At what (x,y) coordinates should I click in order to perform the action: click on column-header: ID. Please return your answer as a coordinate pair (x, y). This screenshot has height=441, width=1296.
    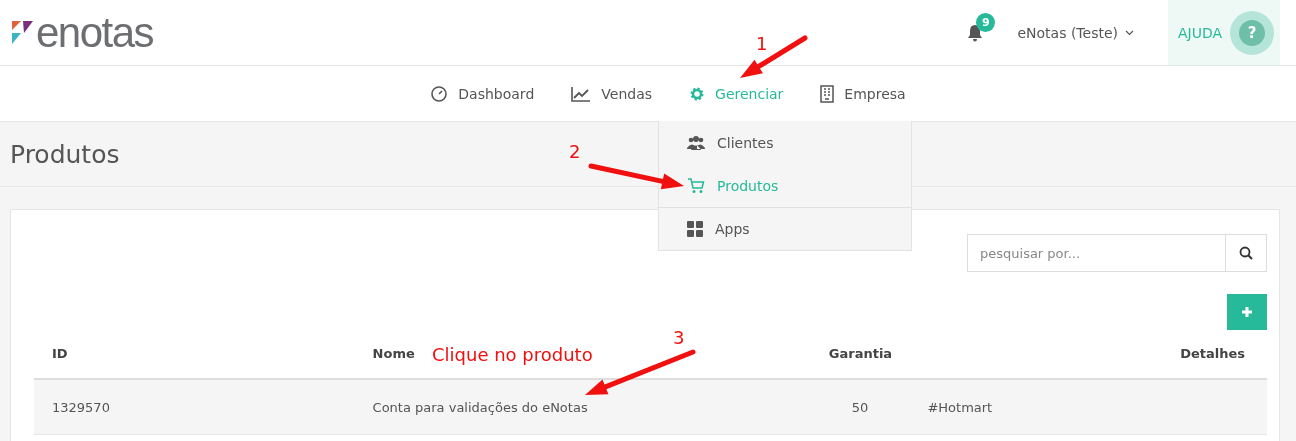
    Looking at the image, I should click on (60, 353).